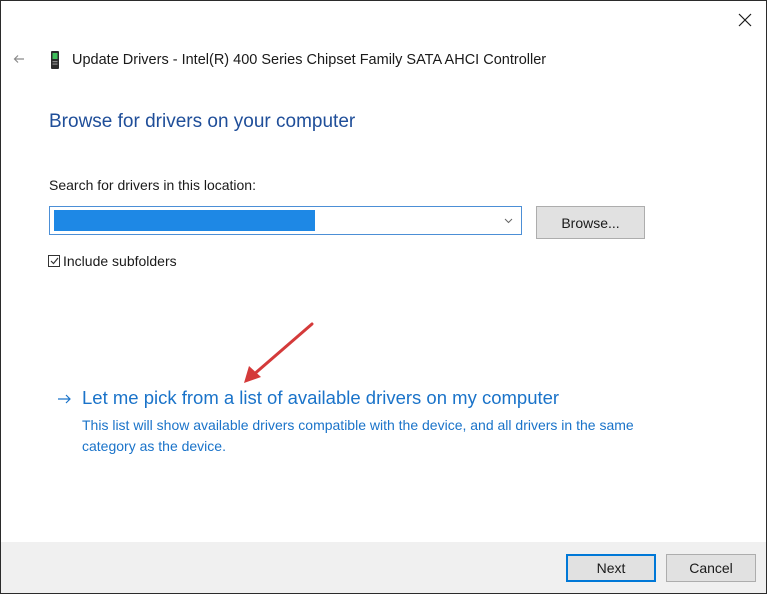 The image size is (767, 594). I want to click on device-icon, so click(55, 60).